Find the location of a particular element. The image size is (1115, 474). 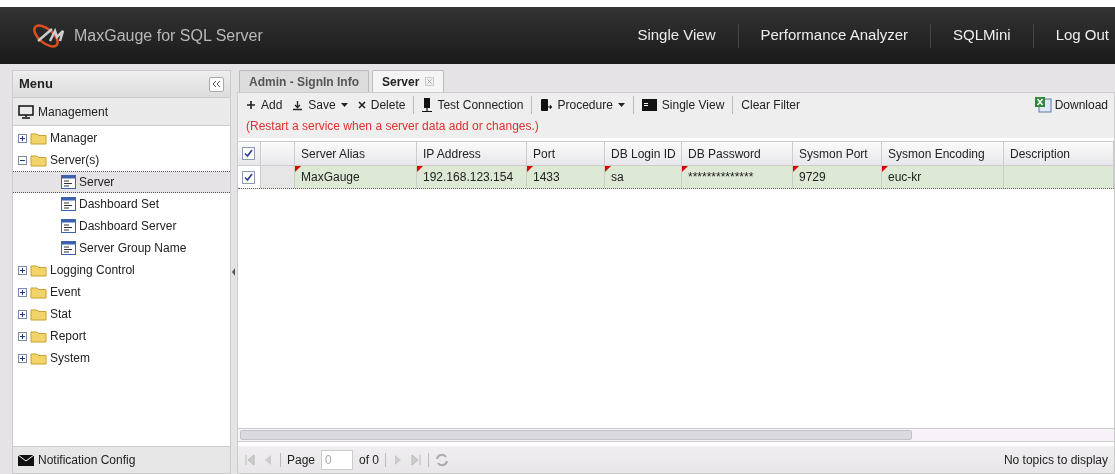

window-icon is located at coordinates (649, 105).